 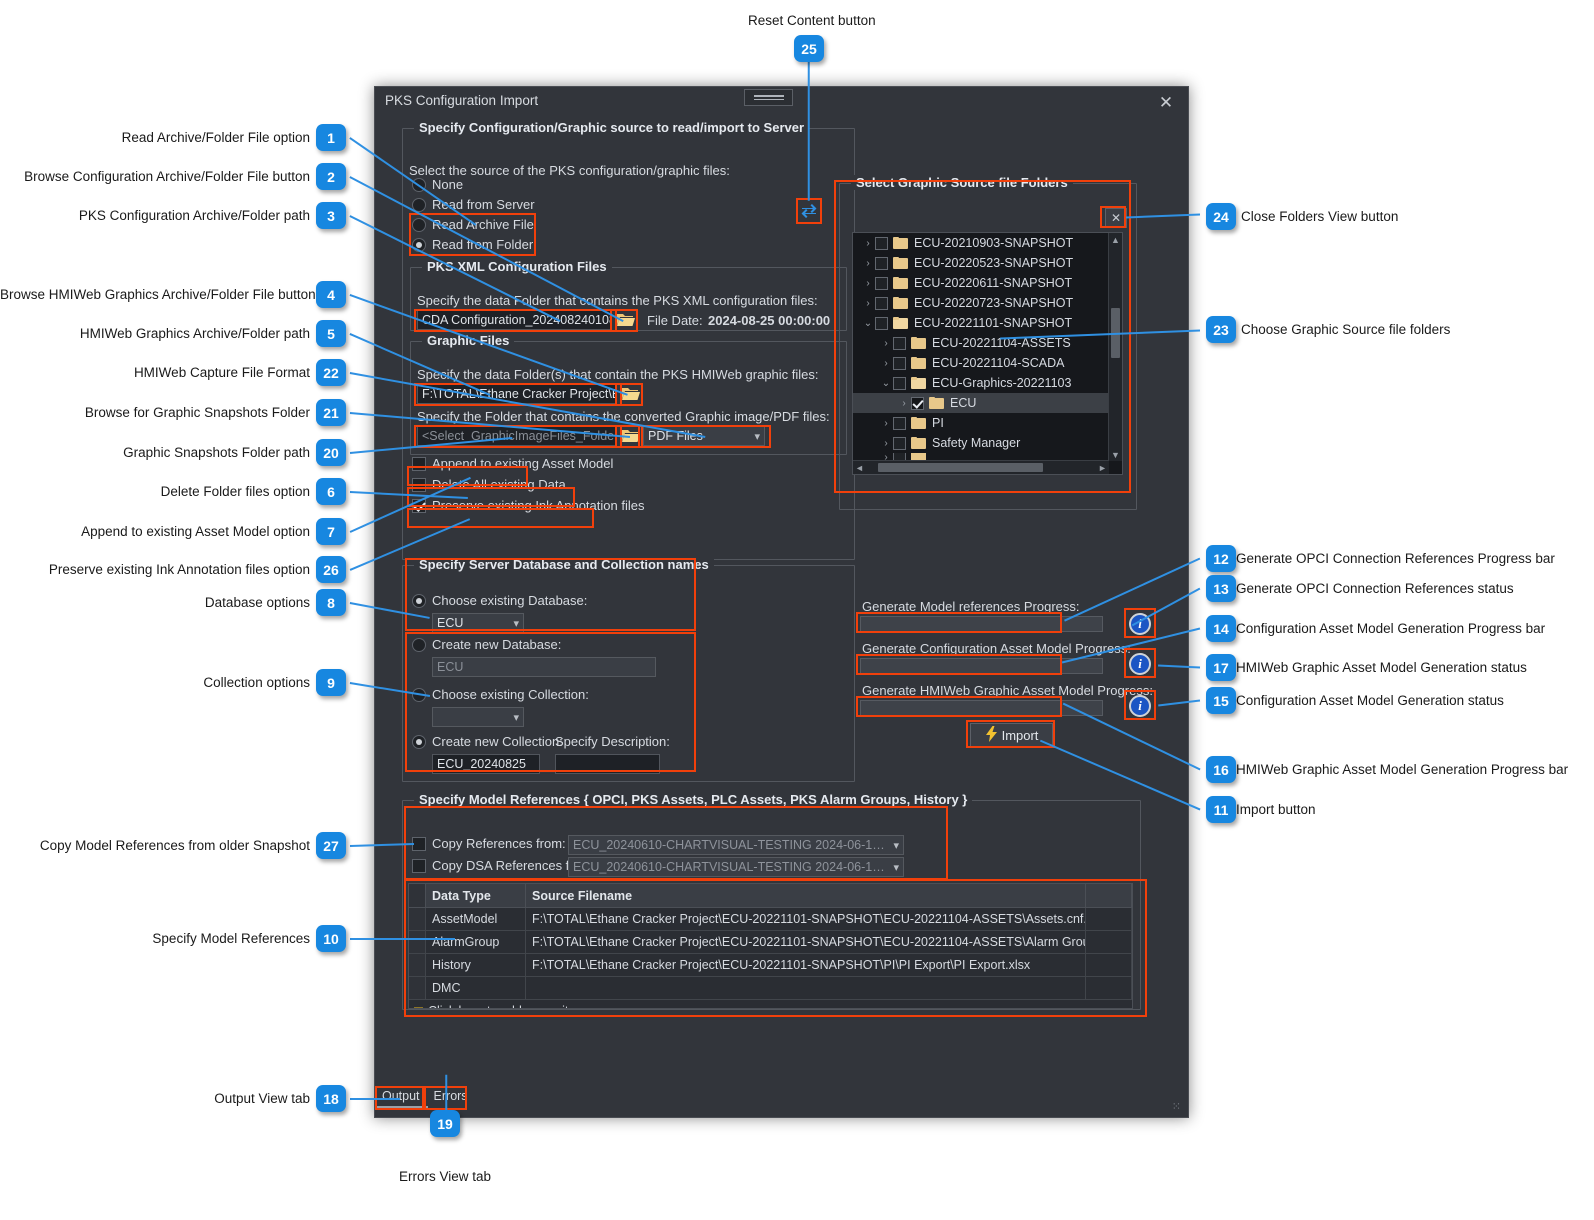 What do you see at coordinates (981, 323) in the screenshot?
I see `tree-item: ⌄ ECU-20221101-SNAPSHOT` at bounding box center [981, 323].